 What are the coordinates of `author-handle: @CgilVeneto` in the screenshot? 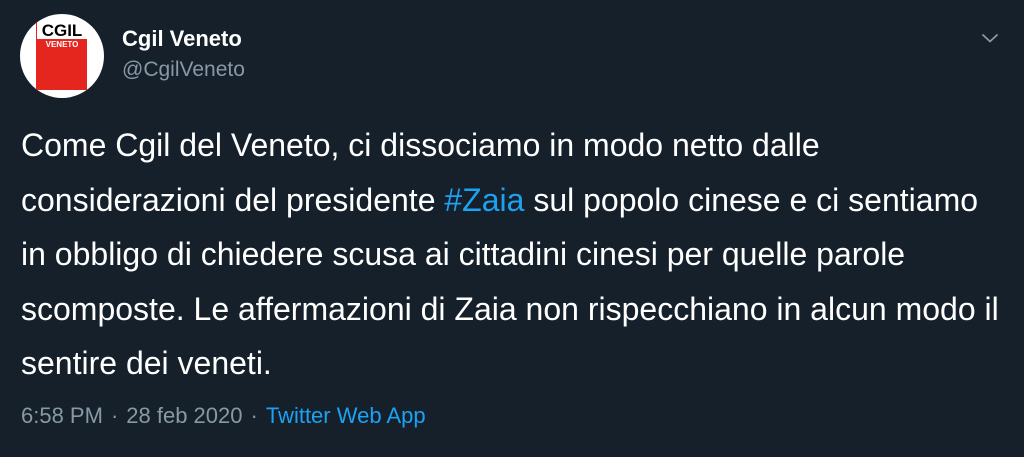 It's located at (183, 70).